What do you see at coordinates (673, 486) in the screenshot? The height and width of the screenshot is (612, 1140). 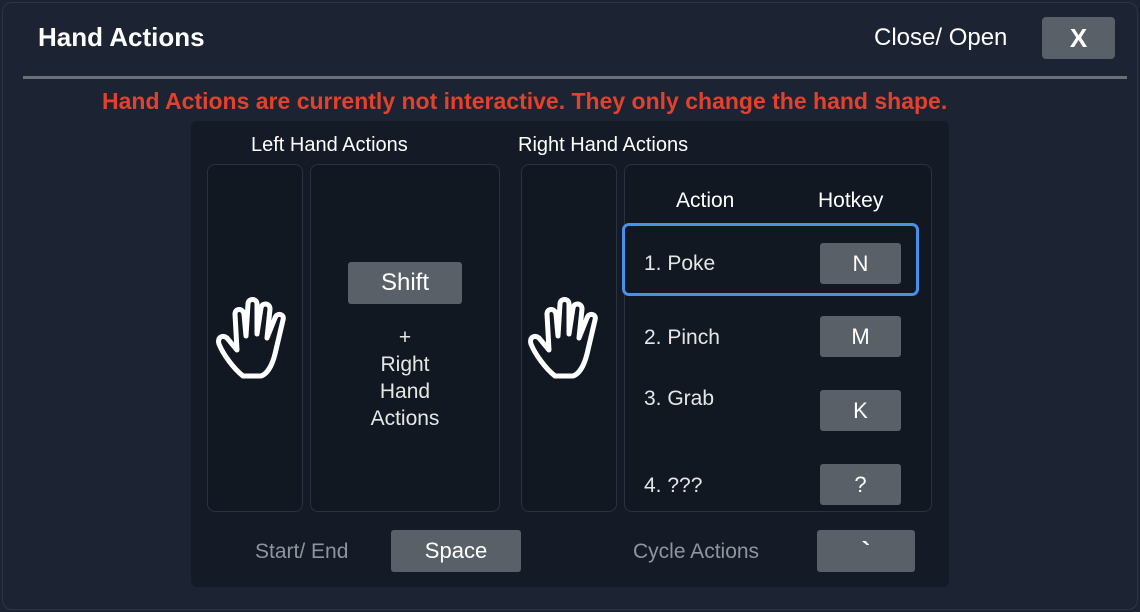 I see `action-item-unknown: 4. ???` at bounding box center [673, 486].